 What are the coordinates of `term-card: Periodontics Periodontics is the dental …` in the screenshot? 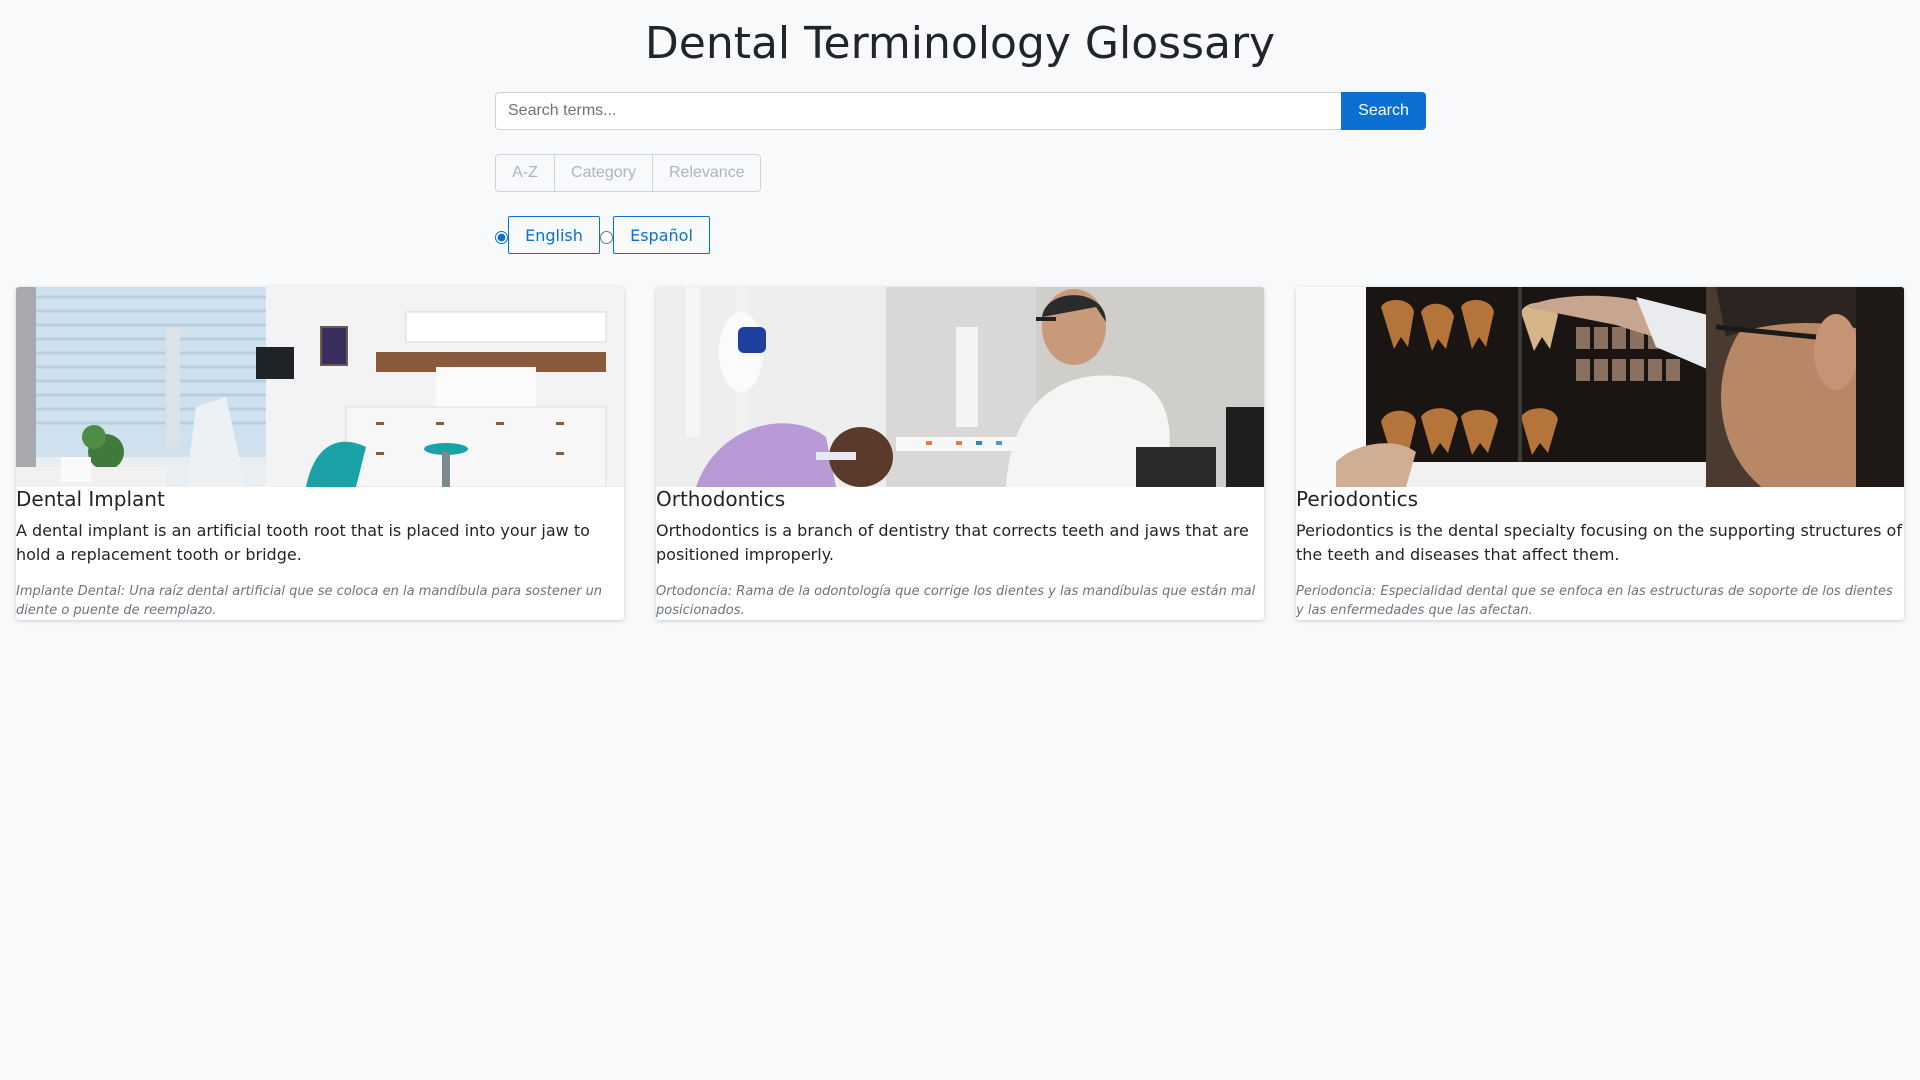 It's located at (1600, 453).